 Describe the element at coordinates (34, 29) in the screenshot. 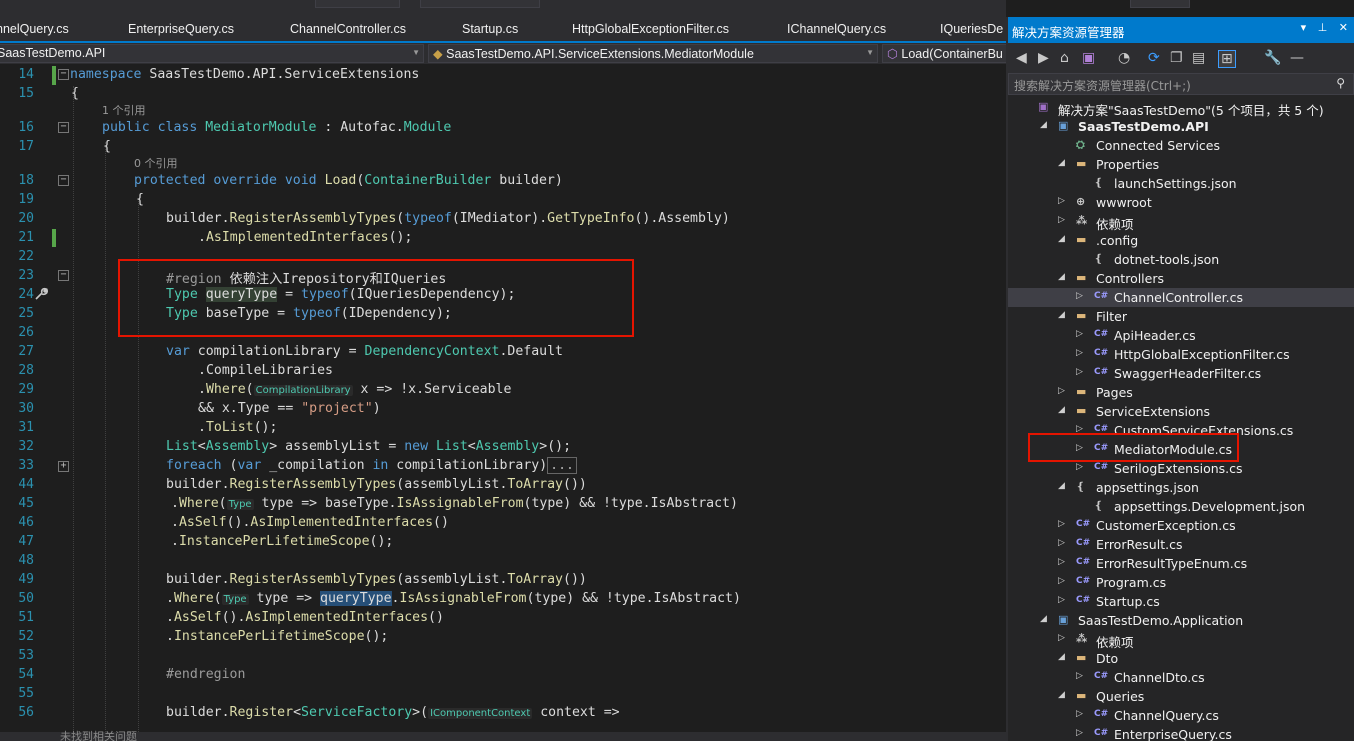

I see `tab-channelquery: nnelQuery.cs` at that location.